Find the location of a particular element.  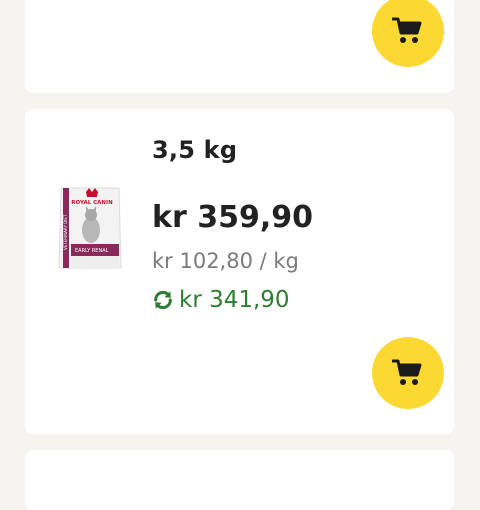

product-card-next is located at coordinates (239, 480).